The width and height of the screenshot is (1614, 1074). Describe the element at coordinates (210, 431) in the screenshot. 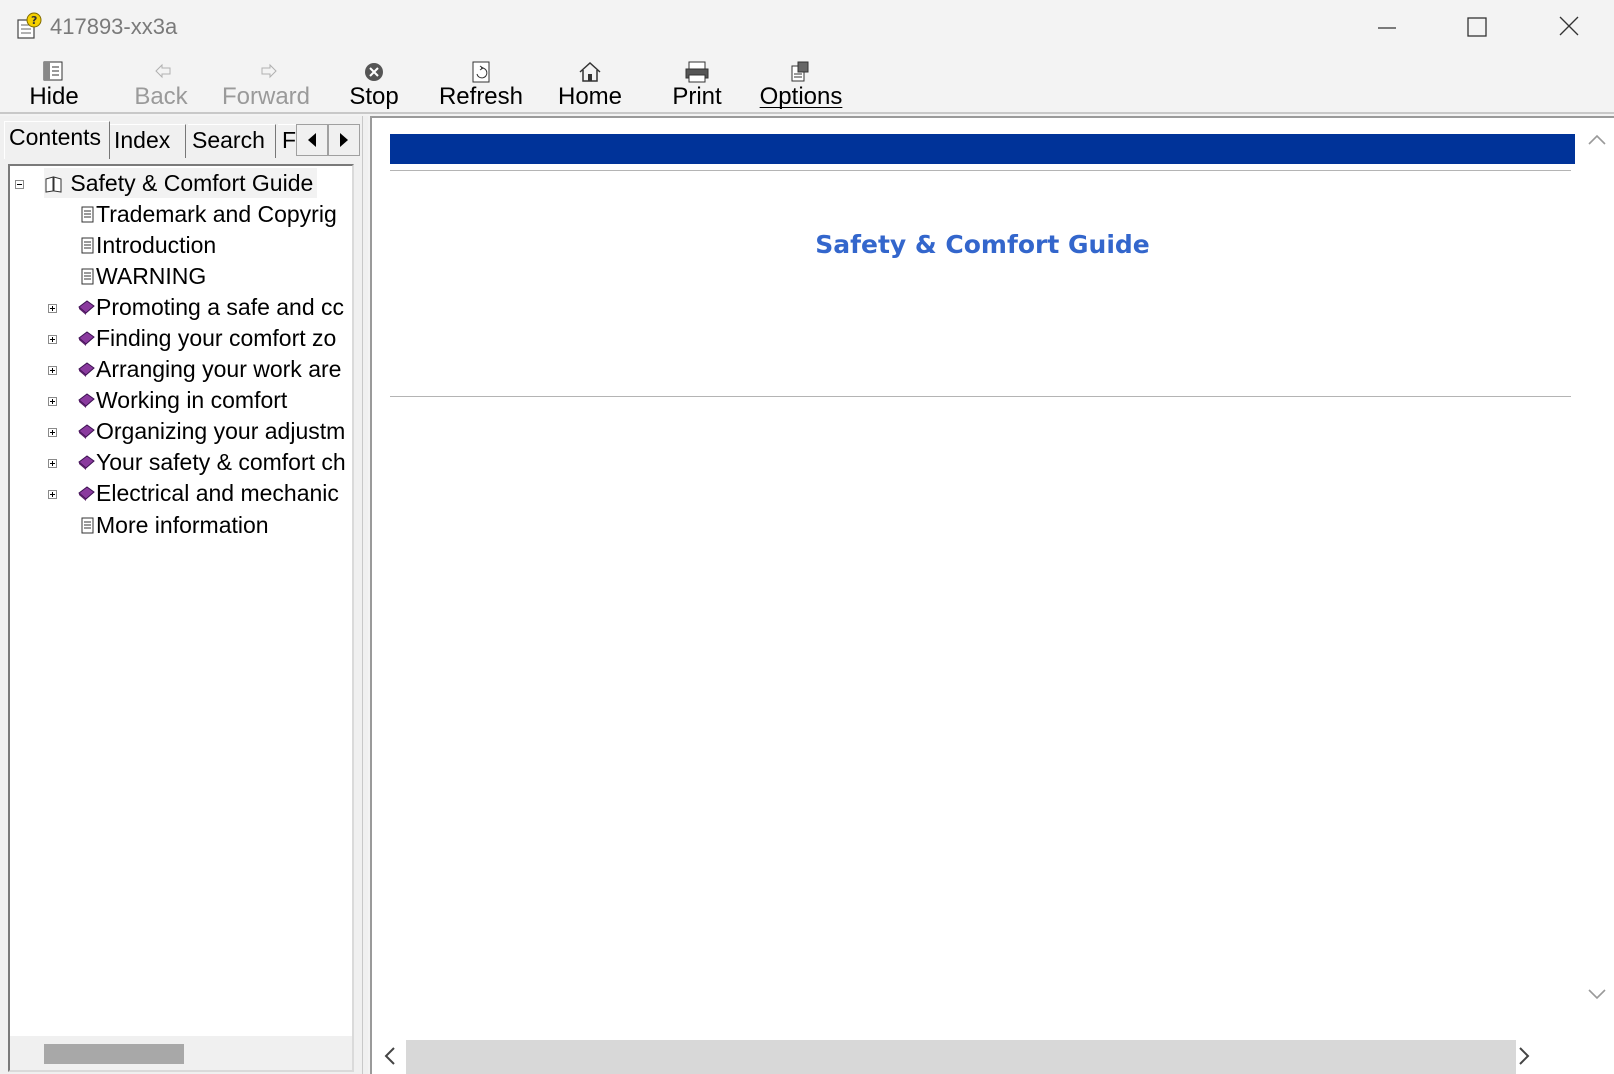

I see `tree-item-organizing: Organizing your adjustm` at that location.